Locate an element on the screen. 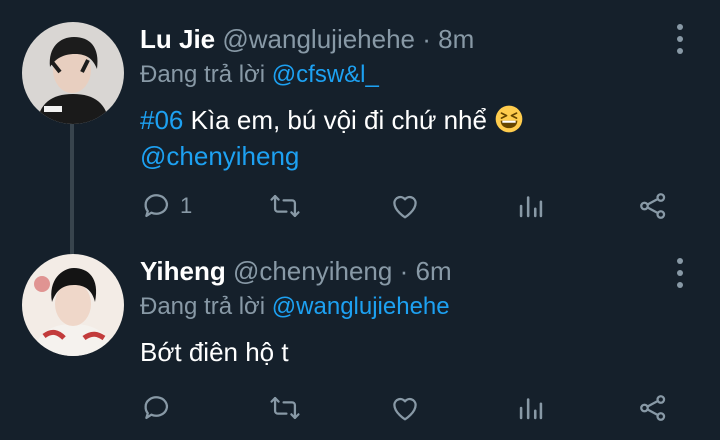  hashtag-link: #06 is located at coordinates (161, 120).